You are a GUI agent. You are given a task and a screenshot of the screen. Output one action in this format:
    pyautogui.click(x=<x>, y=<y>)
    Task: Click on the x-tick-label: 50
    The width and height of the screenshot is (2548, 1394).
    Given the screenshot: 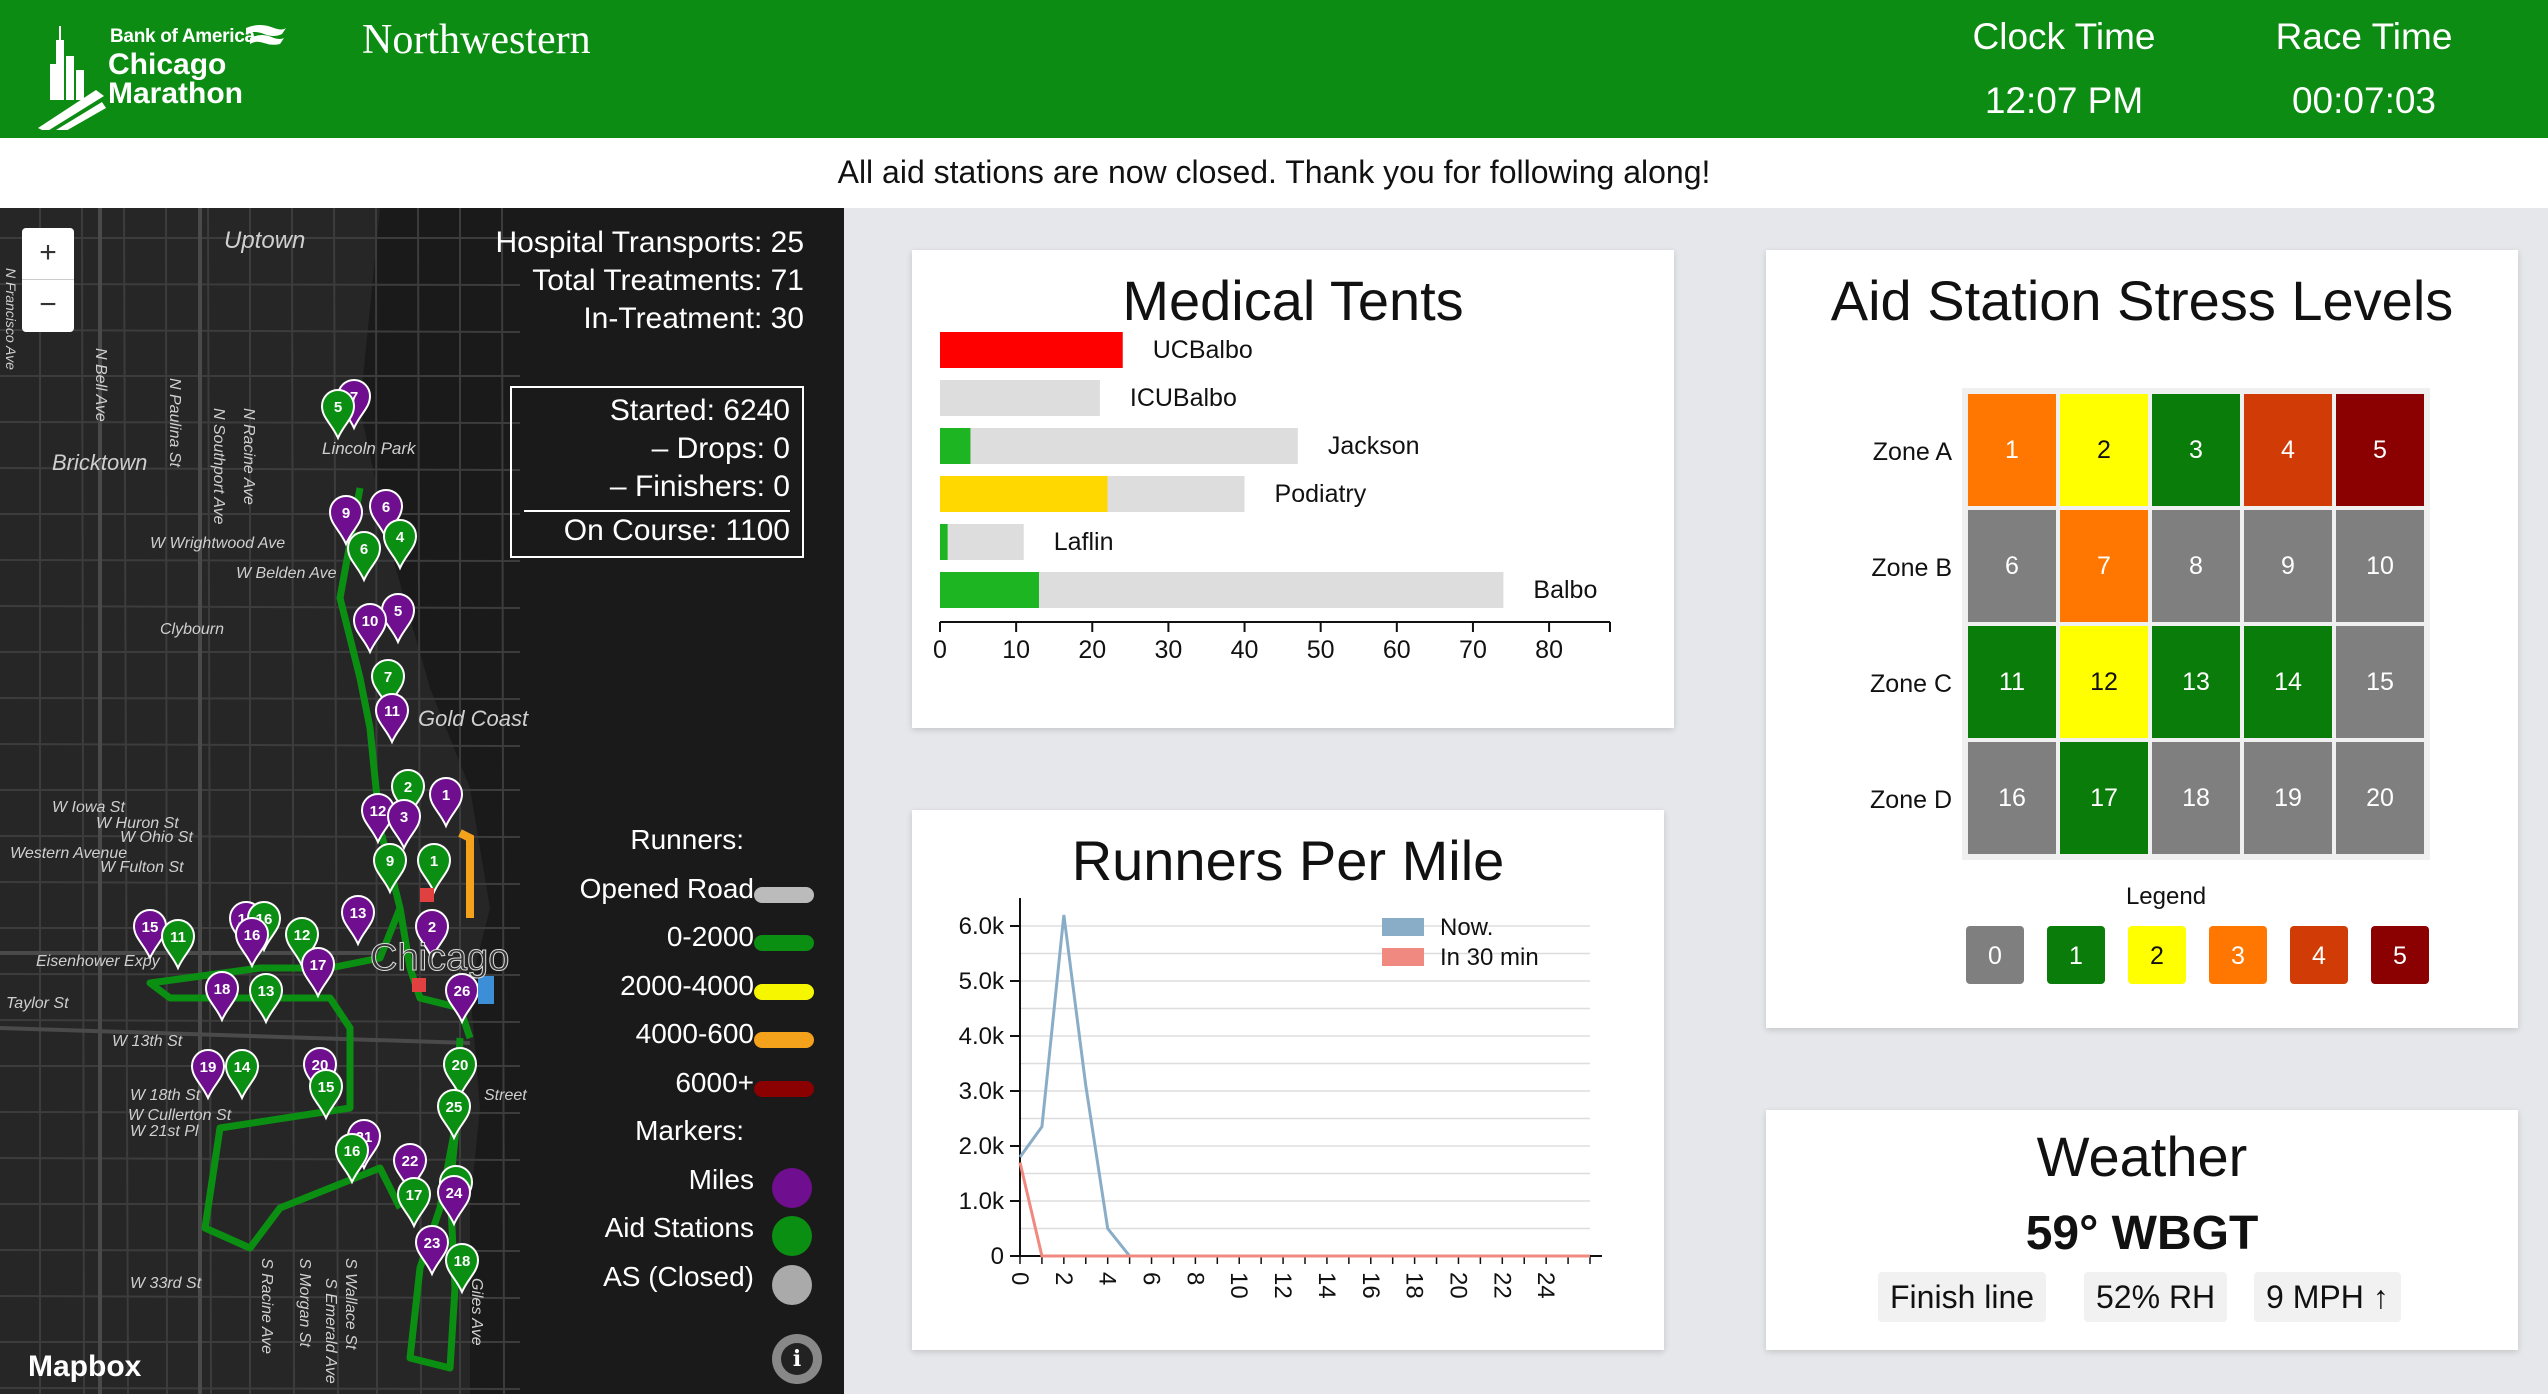 What is the action you would take?
    pyautogui.click(x=1321, y=650)
    